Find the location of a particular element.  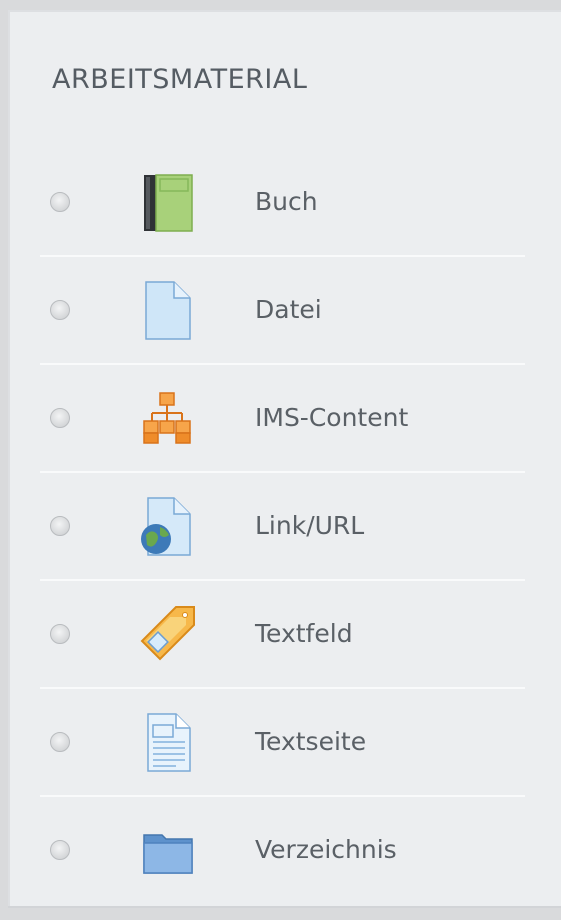

item-label: Link/URL is located at coordinates (310, 525).